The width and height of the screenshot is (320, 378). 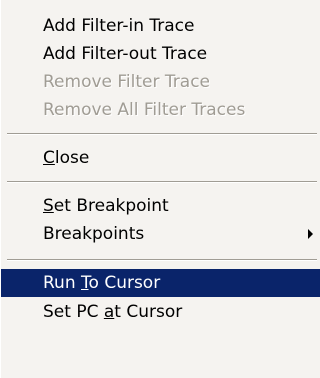 I want to click on menu-item-add-filter-out-trace: Add Filter-out Trace, so click(x=160, y=54).